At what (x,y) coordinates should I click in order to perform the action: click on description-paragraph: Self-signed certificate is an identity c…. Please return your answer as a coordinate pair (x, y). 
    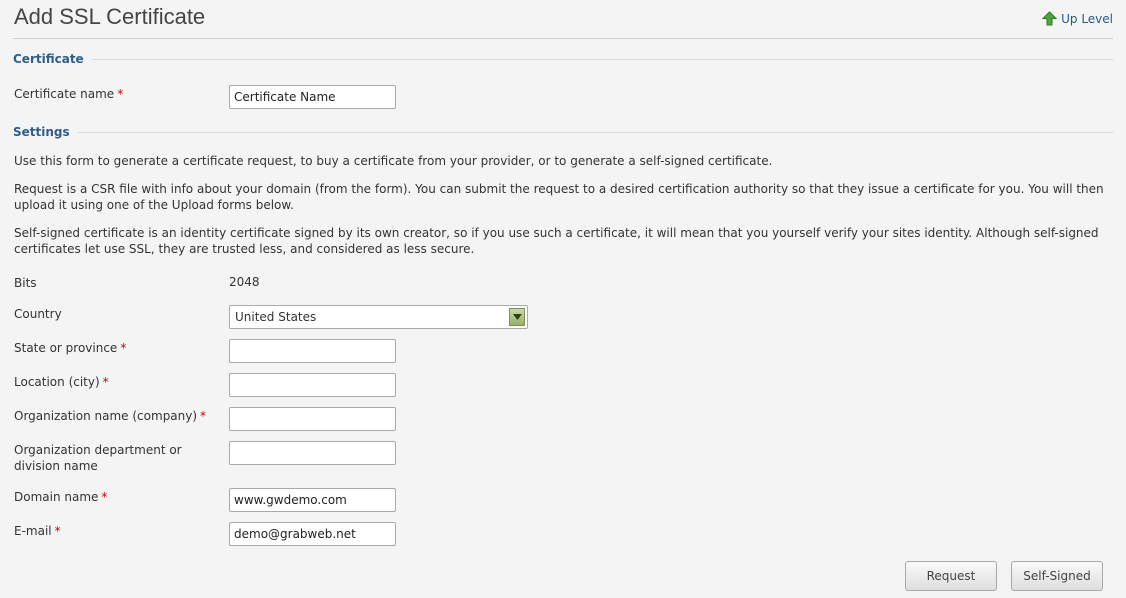
    Looking at the image, I should click on (556, 241).